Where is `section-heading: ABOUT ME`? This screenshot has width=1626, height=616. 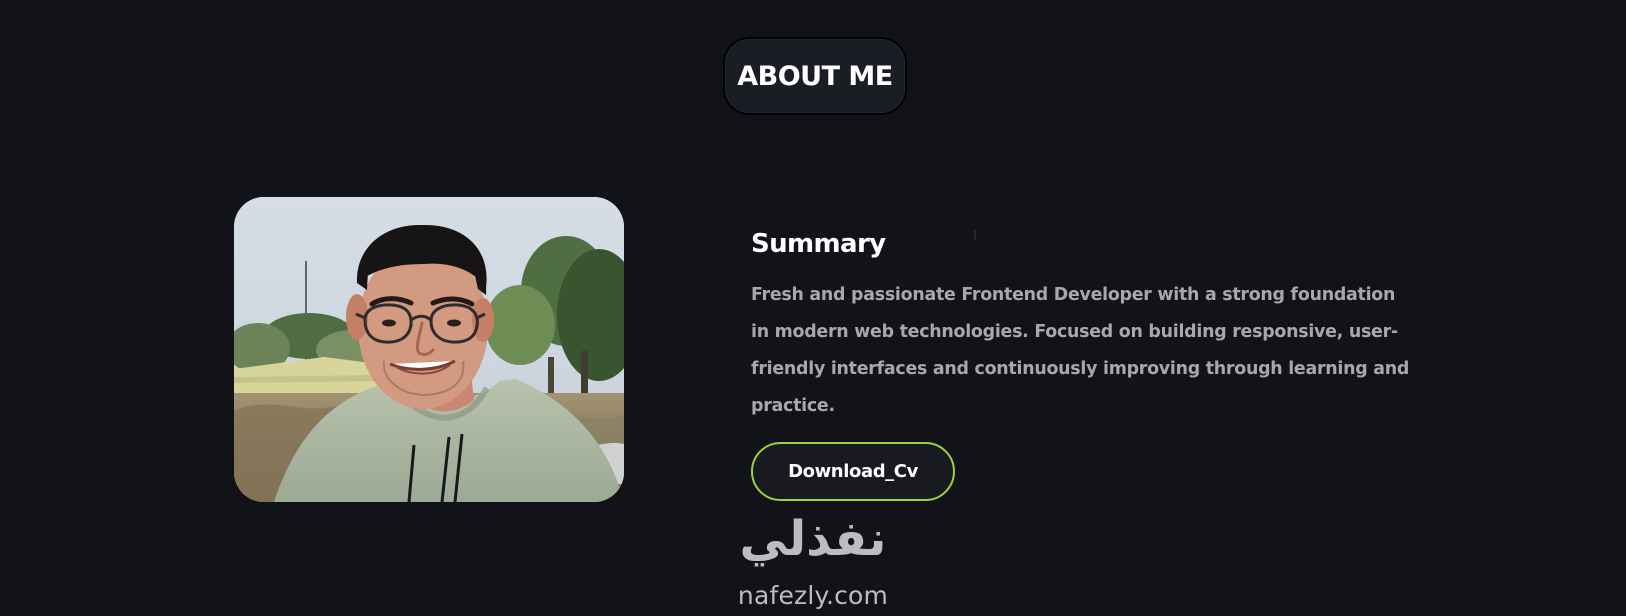
section-heading: ABOUT ME is located at coordinates (815, 76).